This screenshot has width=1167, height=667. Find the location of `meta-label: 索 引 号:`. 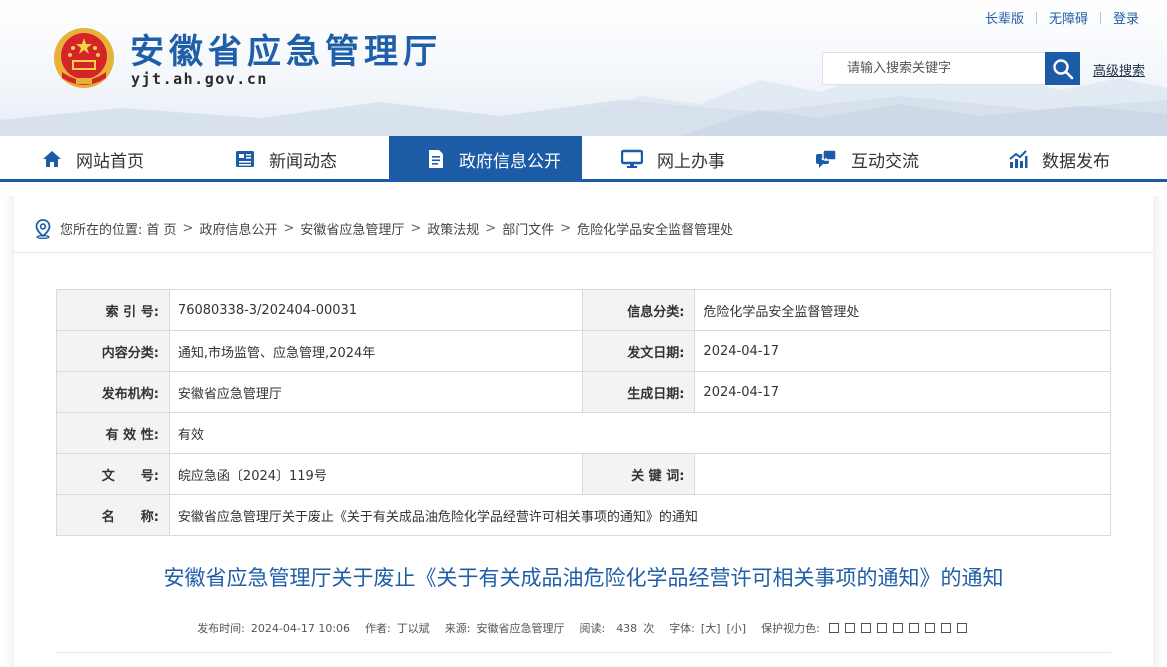

meta-label: 索 引 号: is located at coordinates (113, 310).